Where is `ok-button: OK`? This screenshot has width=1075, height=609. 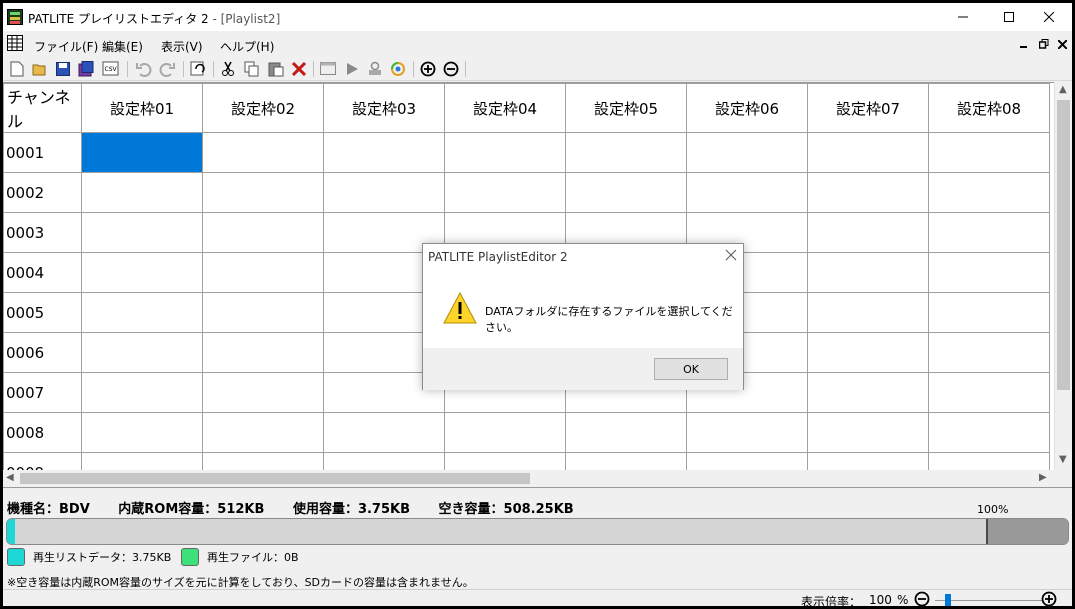 ok-button: OK is located at coordinates (691, 369).